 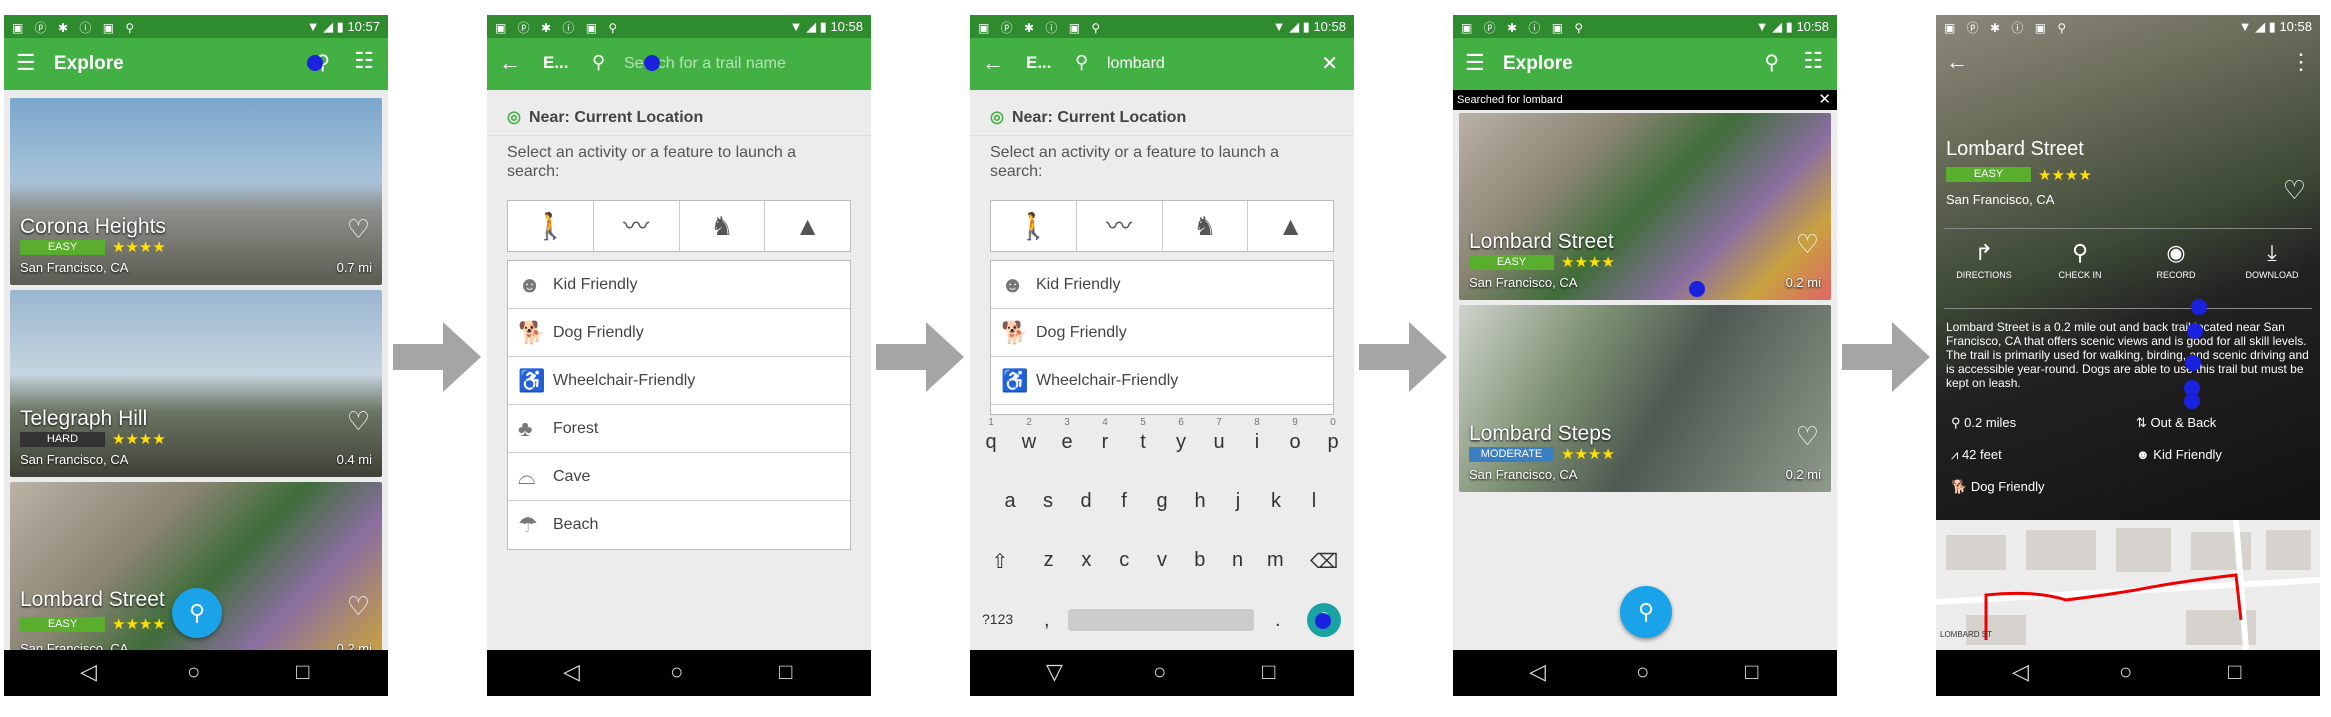 What do you see at coordinates (1049, 561) in the screenshot?
I see `key: z` at bounding box center [1049, 561].